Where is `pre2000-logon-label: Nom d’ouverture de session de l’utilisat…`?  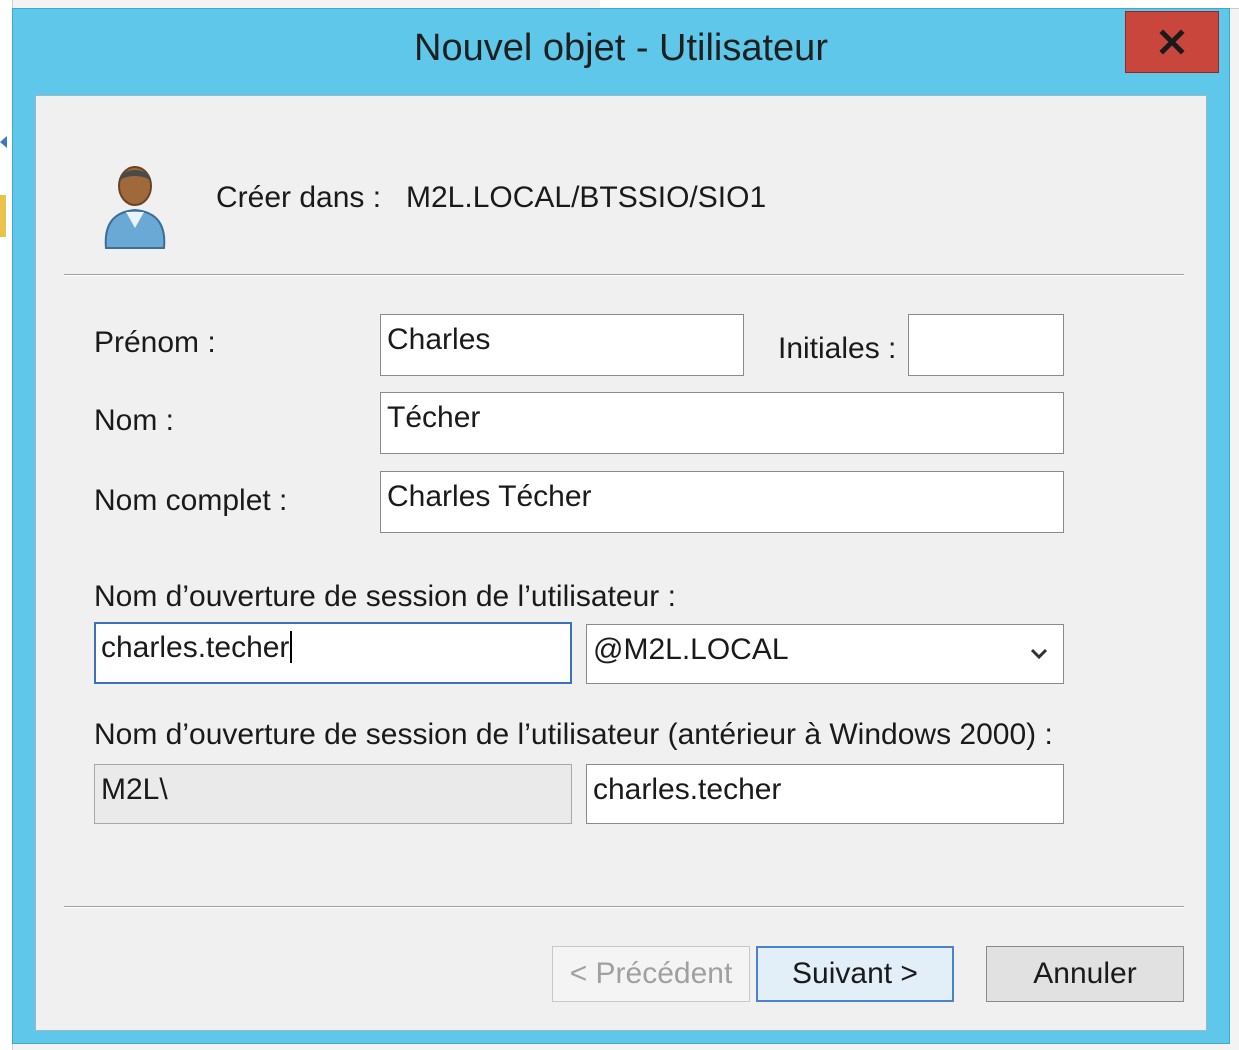
pre2000-logon-label: Nom d’ouverture de session de l’utilisat… is located at coordinates (573, 734).